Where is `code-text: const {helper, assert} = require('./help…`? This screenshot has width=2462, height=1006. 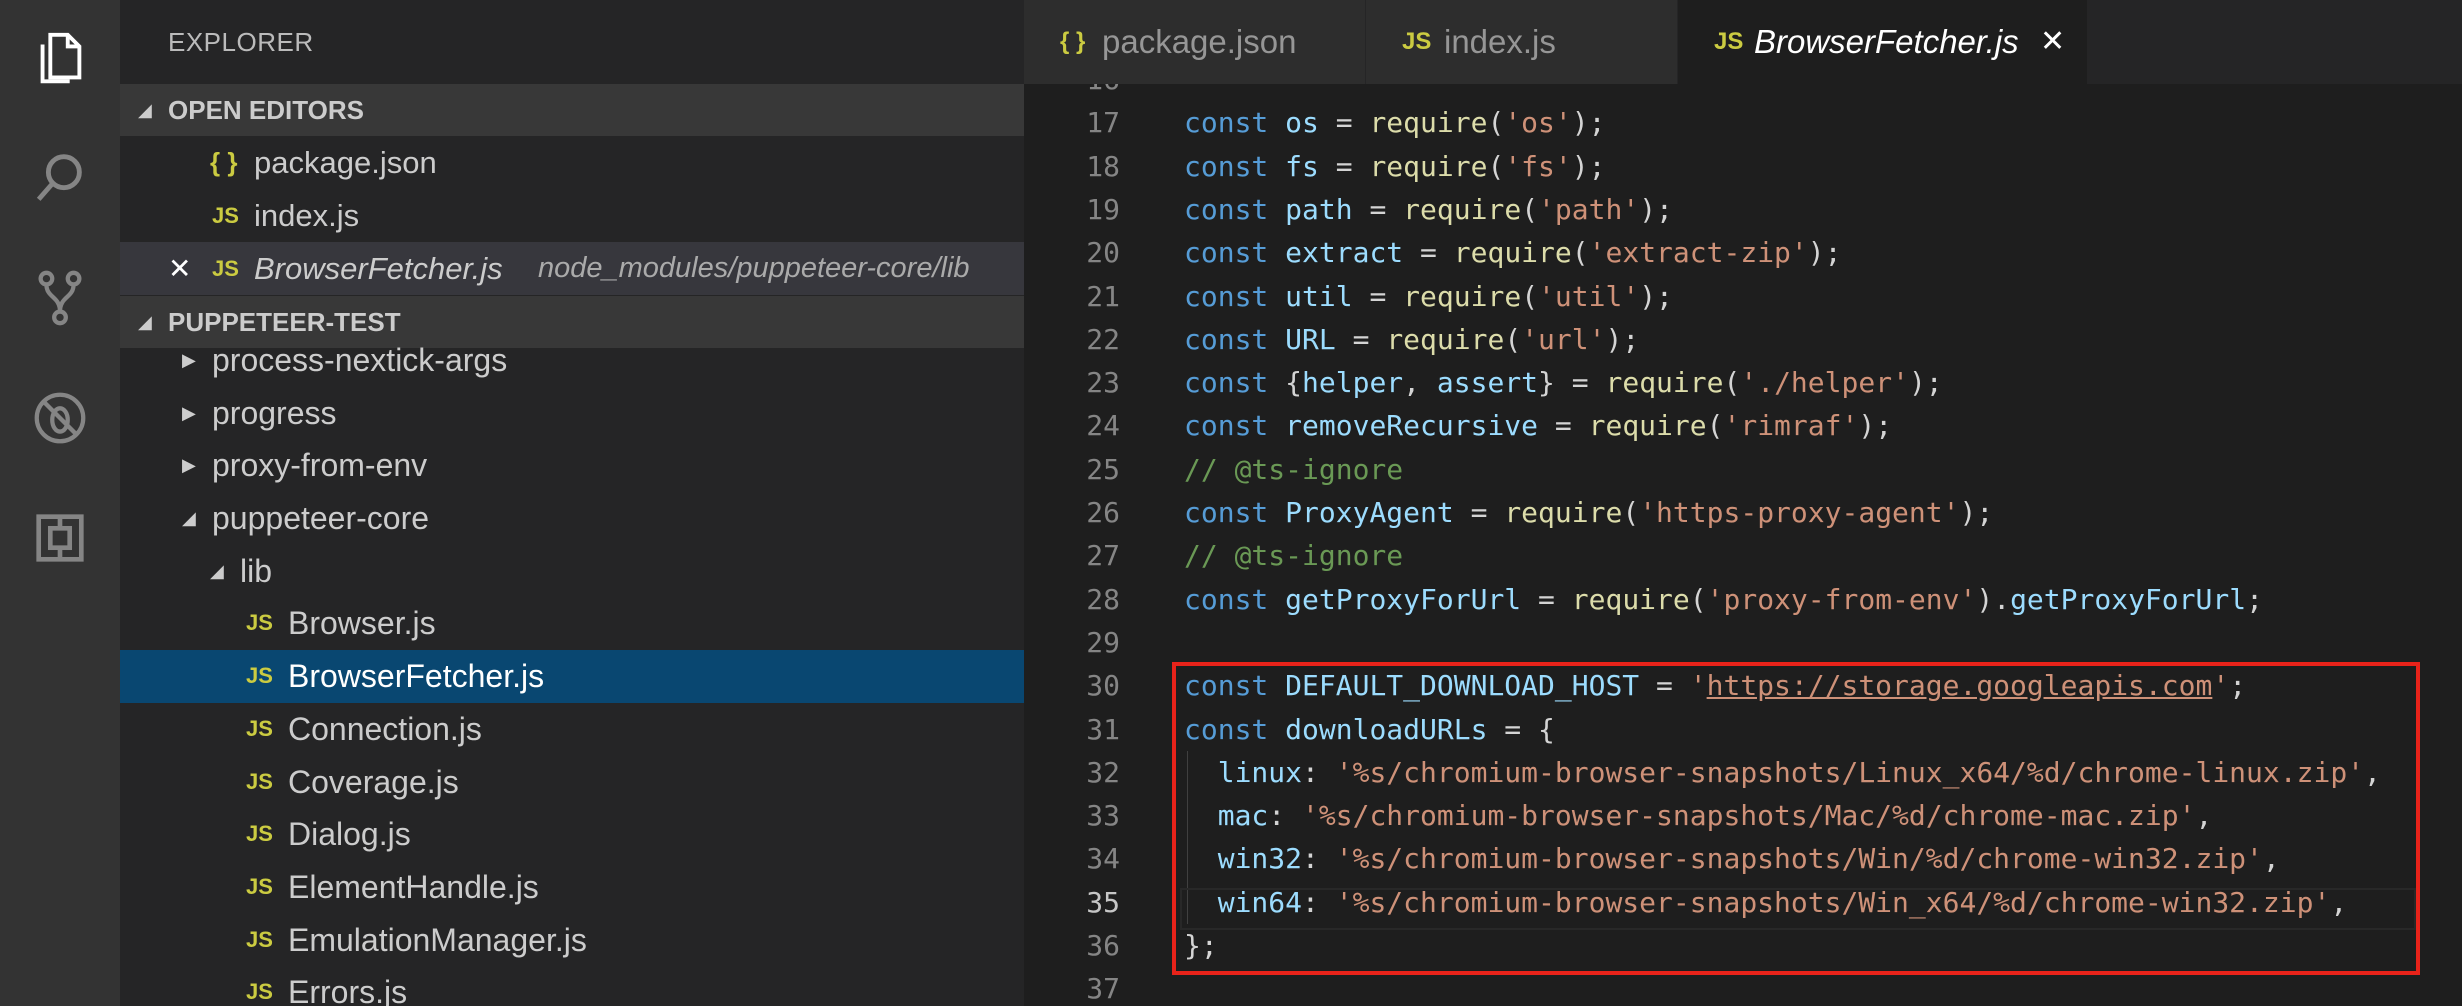
code-text: const {helper, assert} = require('./help… is located at coordinates (1563, 383).